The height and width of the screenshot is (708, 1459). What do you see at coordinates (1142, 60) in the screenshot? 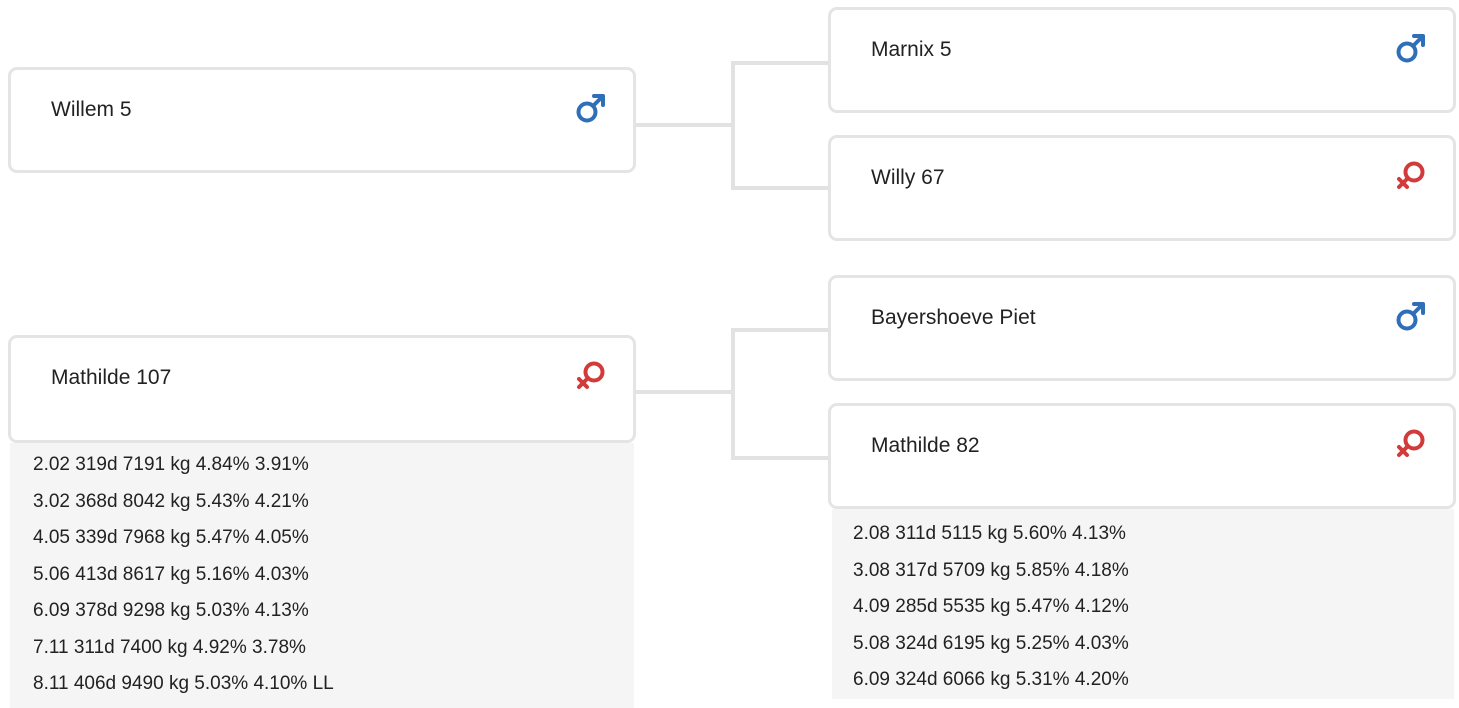
I see `pedigree-card-sire-sire: Marnix 5` at bounding box center [1142, 60].